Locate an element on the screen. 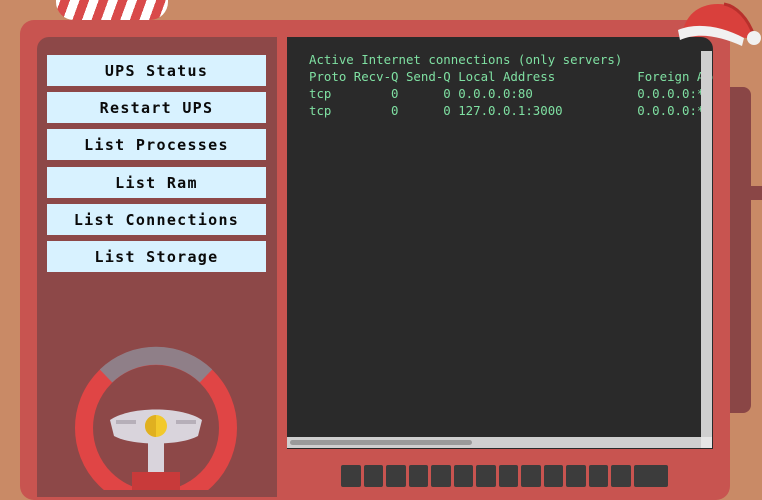  list-ram-button: List Ram is located at coordinates (156, 182).